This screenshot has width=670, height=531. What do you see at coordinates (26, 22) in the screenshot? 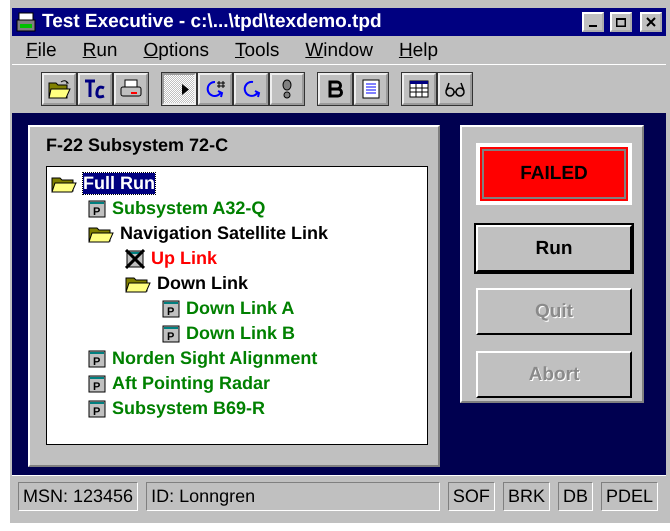
I see `app-icon` at bounding box center [26, 22].